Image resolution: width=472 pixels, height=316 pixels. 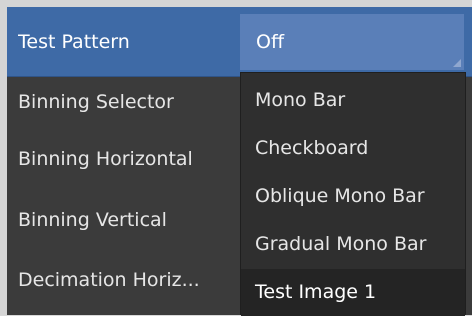 I want to click on option-oblique-mono-bar: Oblique Mono Bar, so click(x=353, y=196).